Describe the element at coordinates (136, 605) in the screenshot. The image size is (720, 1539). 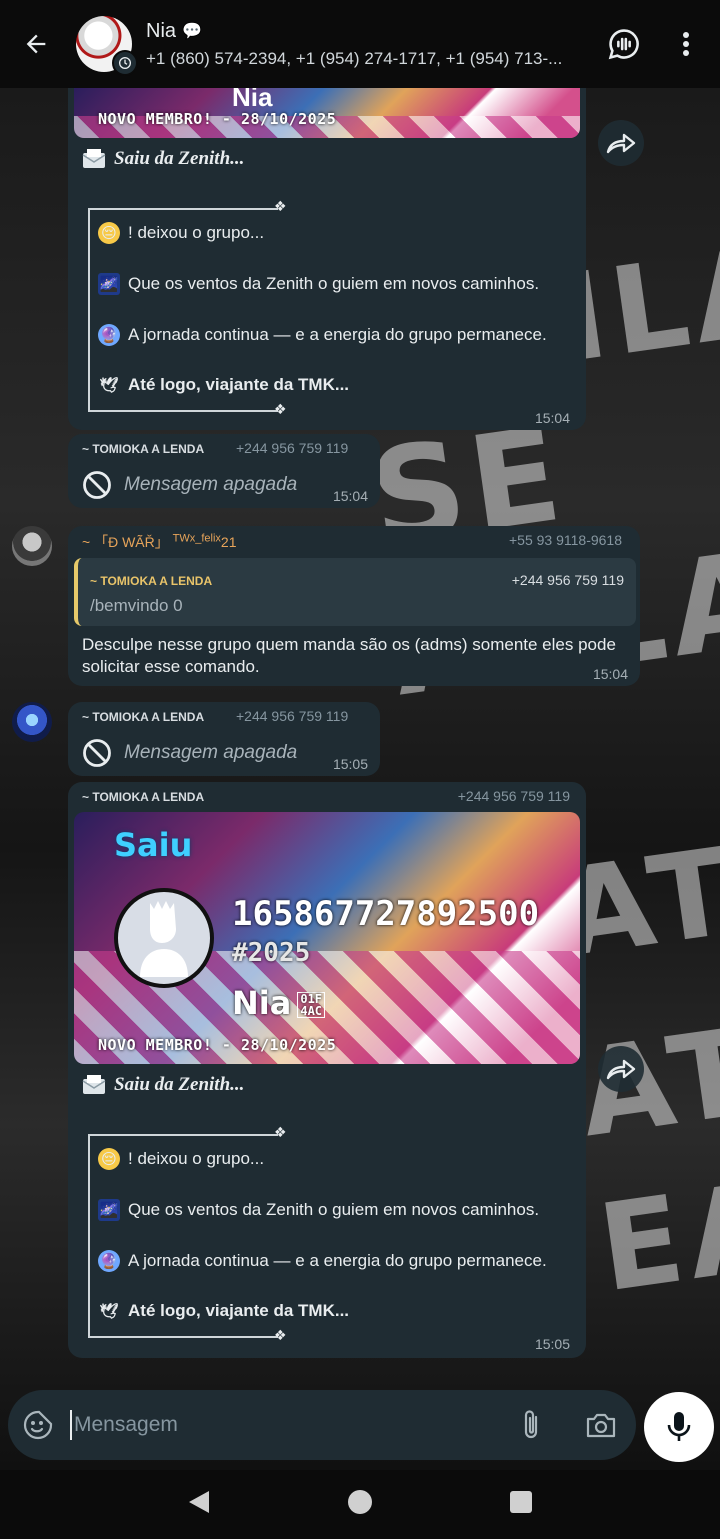
I see `quote-text: /bemvindo 0` at that location.